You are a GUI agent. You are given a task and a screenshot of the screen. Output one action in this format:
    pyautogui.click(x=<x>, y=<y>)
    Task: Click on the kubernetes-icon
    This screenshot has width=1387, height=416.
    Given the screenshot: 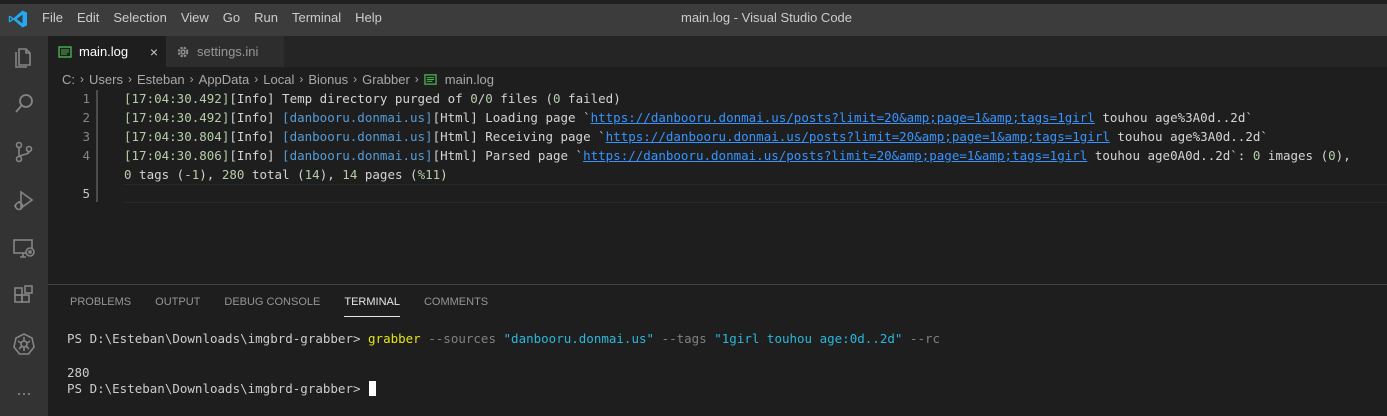 What is the action you would take?
    pyautogui.click(x=24, y=344)
    